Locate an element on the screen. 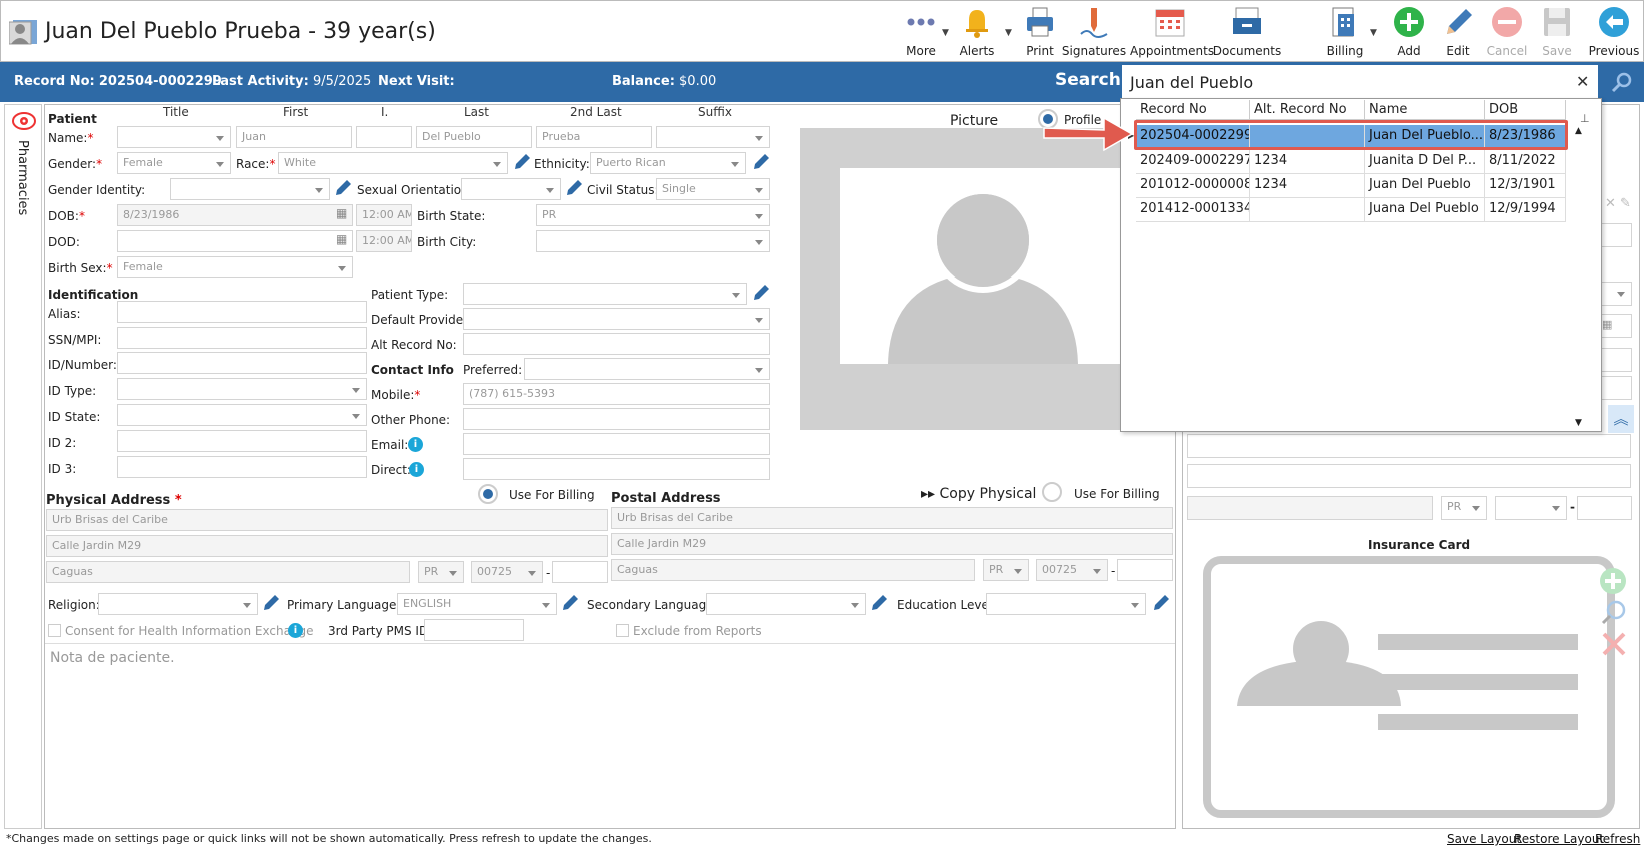  id-type-select is located at coordinates (242, 389).